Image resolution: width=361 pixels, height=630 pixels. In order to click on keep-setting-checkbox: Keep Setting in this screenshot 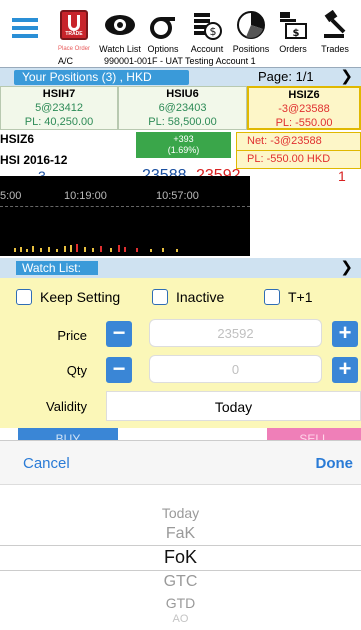, I will do `click(68, 297)`.